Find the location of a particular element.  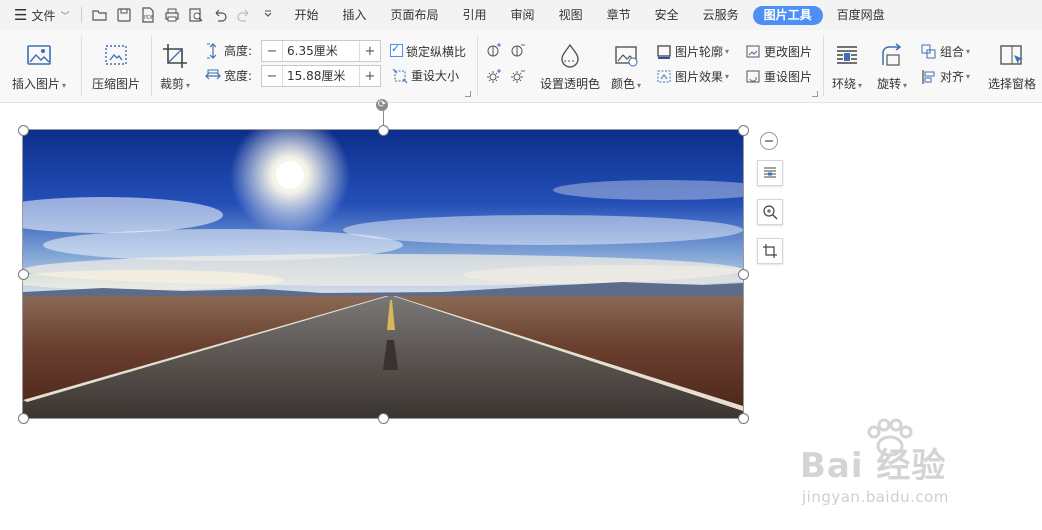

wrap-text-button: 环绕 is located at coordinates (847, 66).